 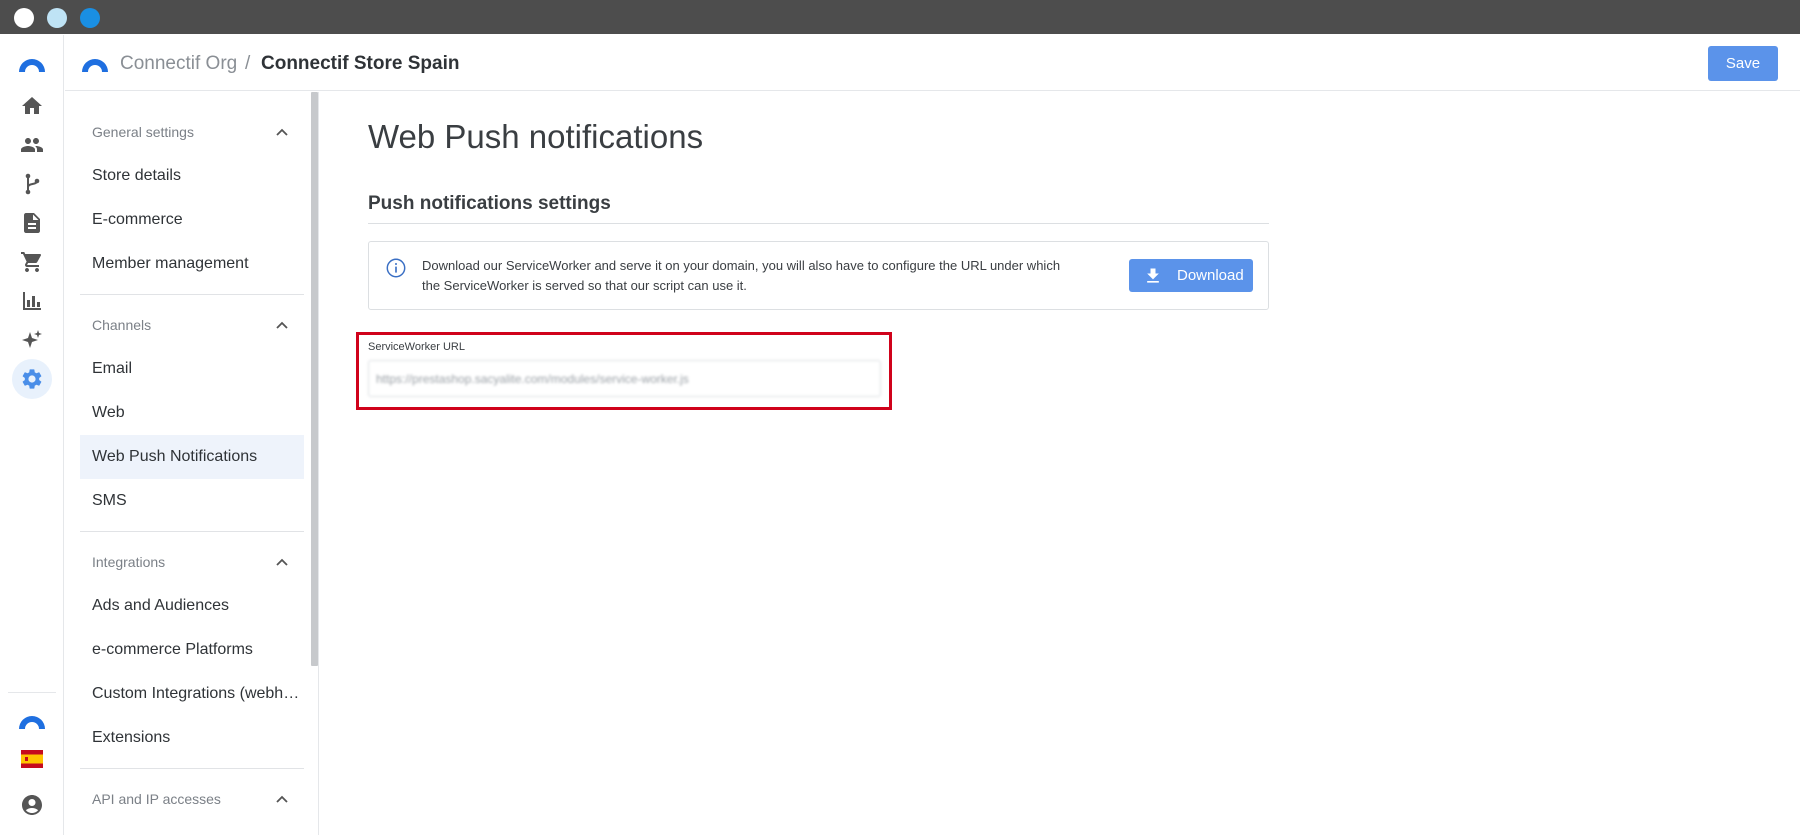 I want to click on section-title: Push notifications settings, so click(x=489, y=203).